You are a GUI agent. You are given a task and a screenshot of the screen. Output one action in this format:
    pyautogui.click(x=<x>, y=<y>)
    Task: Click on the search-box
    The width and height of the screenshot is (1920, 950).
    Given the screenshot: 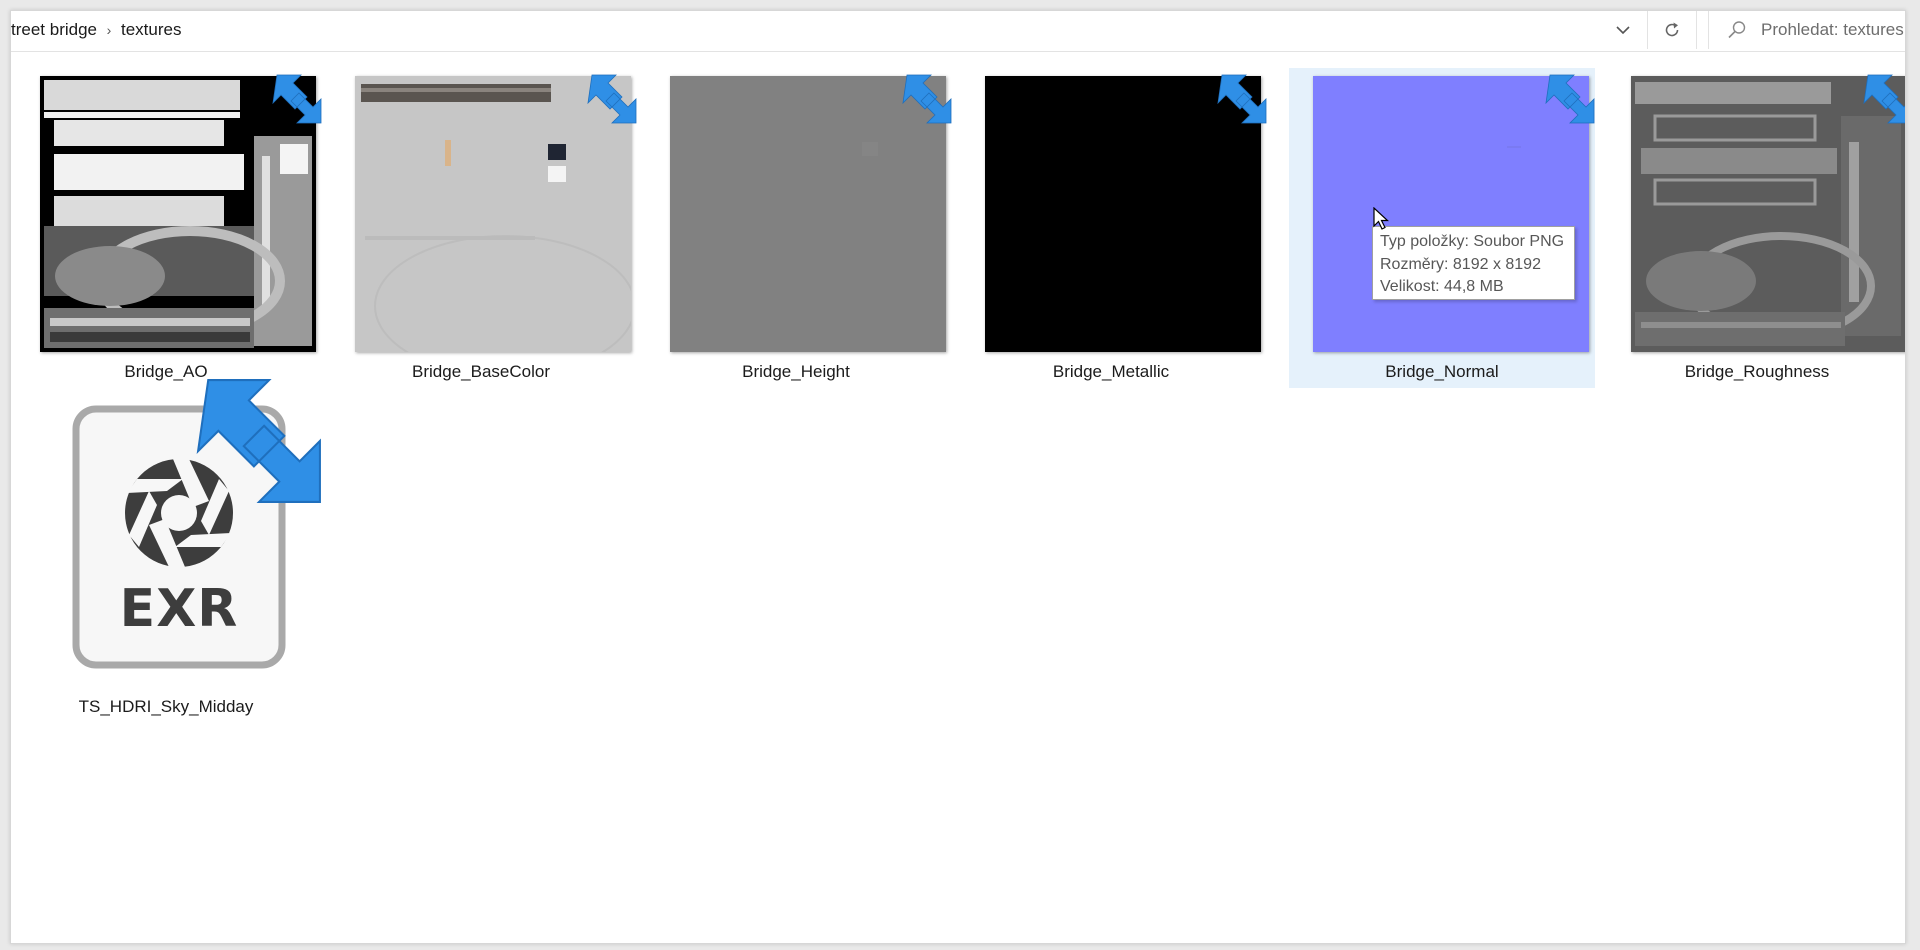 What is the action you would take?
    pyautogui.click(x=1806, y=30)
    